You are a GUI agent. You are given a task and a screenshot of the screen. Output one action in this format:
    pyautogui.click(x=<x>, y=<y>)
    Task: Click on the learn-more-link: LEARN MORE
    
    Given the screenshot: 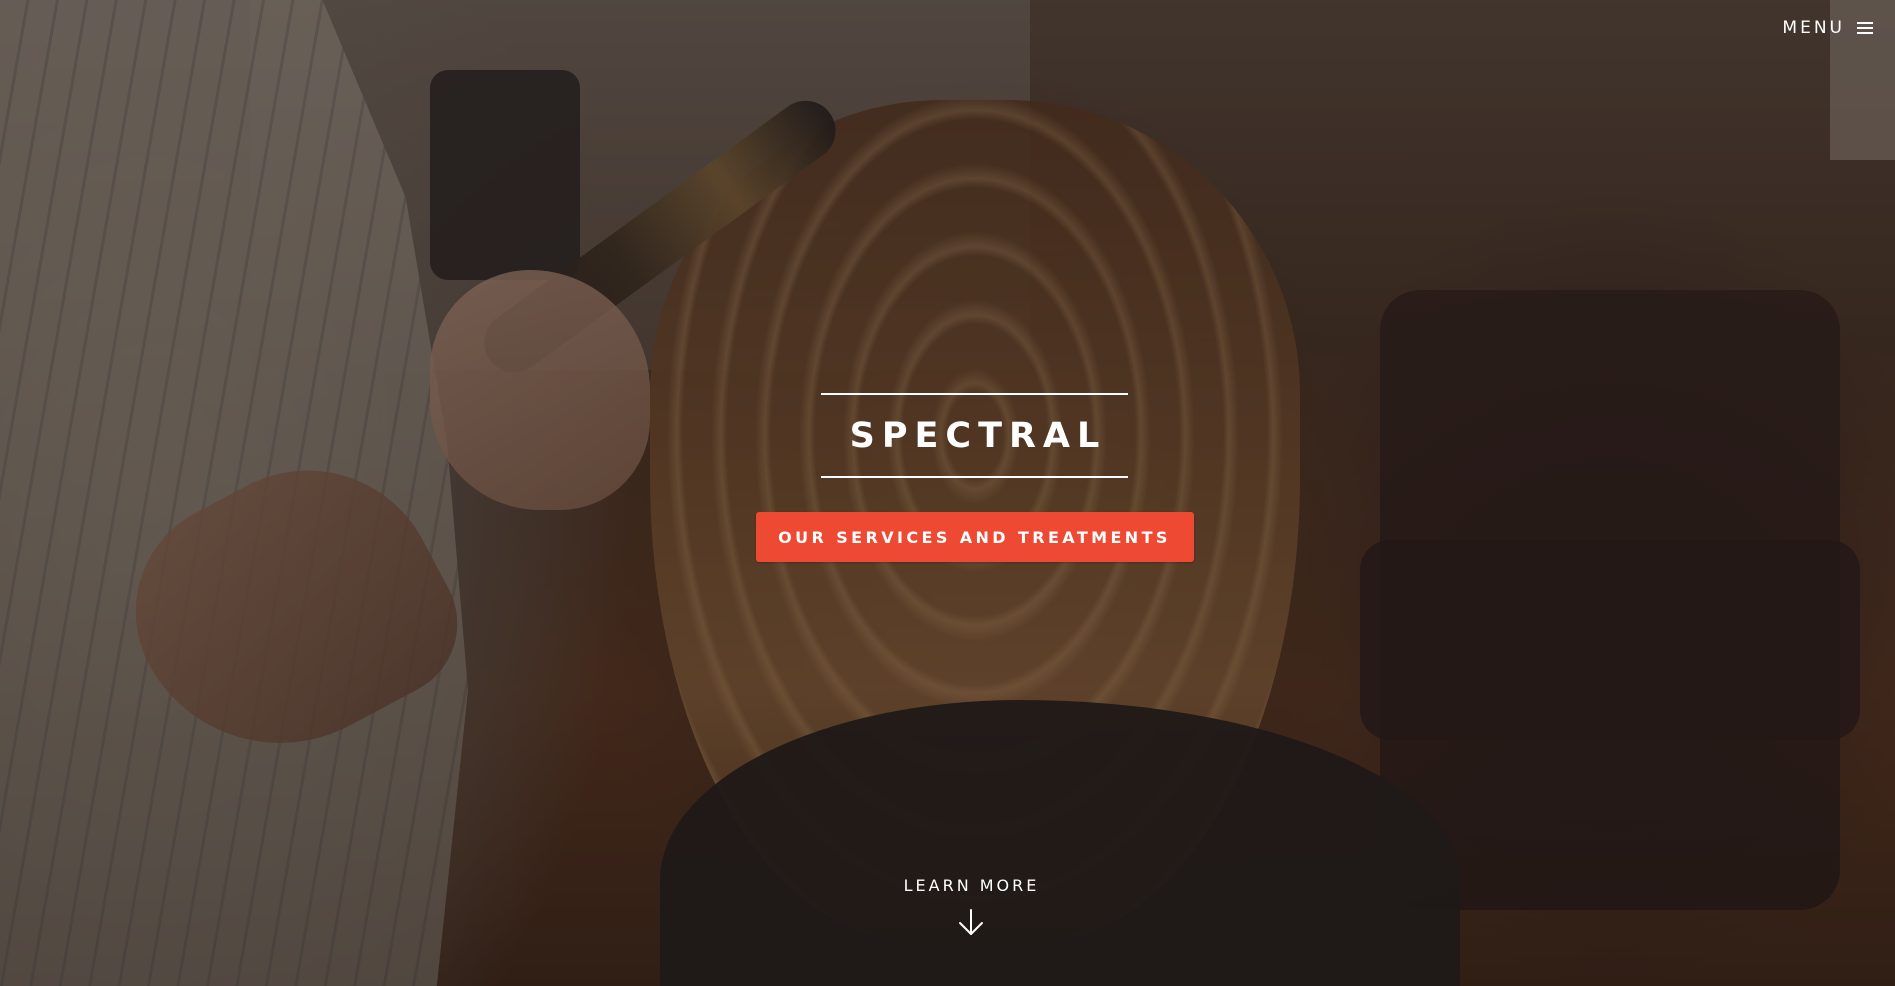 What is the action you would take?
    pyautogui.click(x=947, y=906)
    